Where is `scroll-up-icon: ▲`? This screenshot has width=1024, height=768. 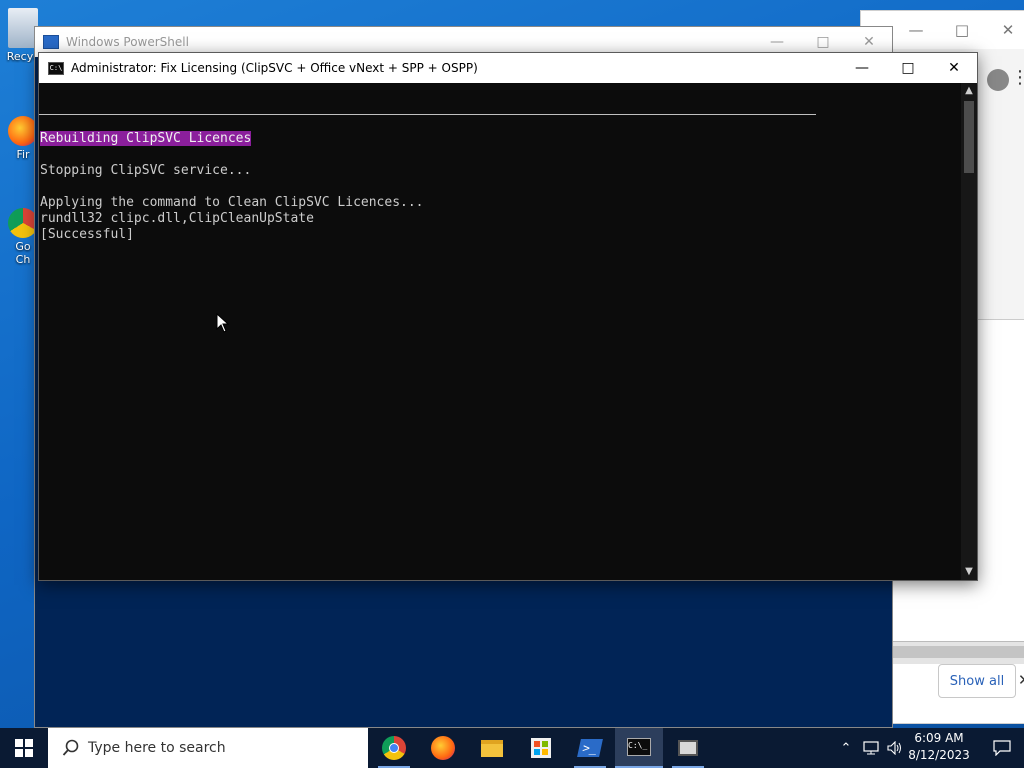
scroll-up-icon: ▲ is located at coordinates (969, 91).